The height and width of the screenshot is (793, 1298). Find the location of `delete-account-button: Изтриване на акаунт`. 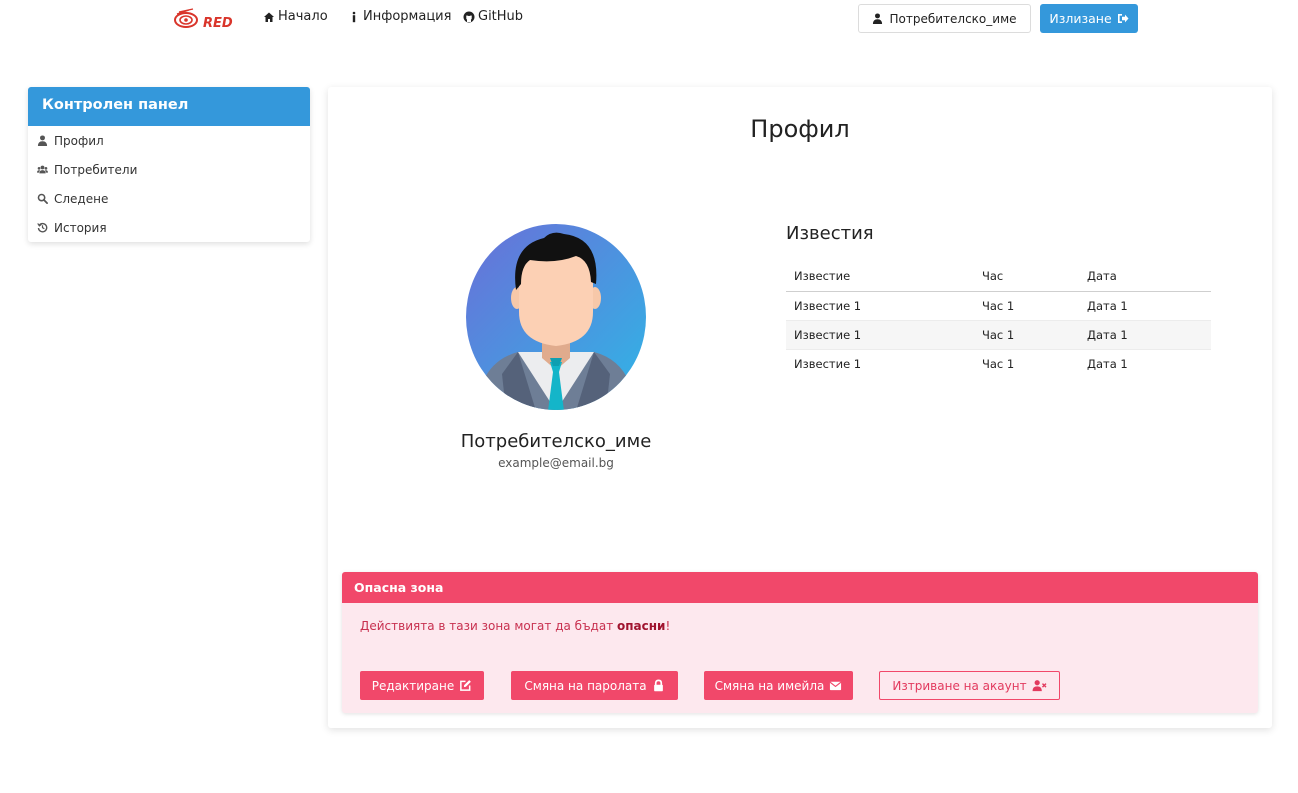

delete-account-button: Изтриване на акаунт is located at coordinates (969, 685).